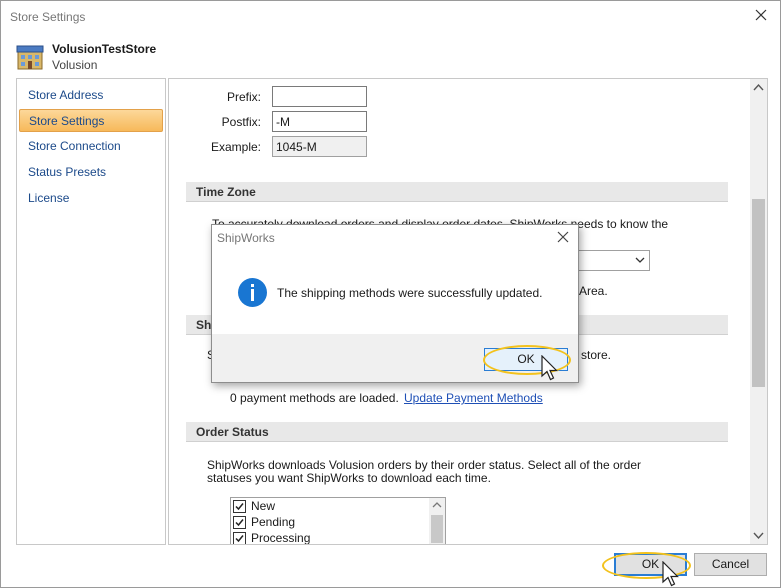 The image size is (781, 588). I want to click on nav-item-store-address: Store Address, so click(91, 95).